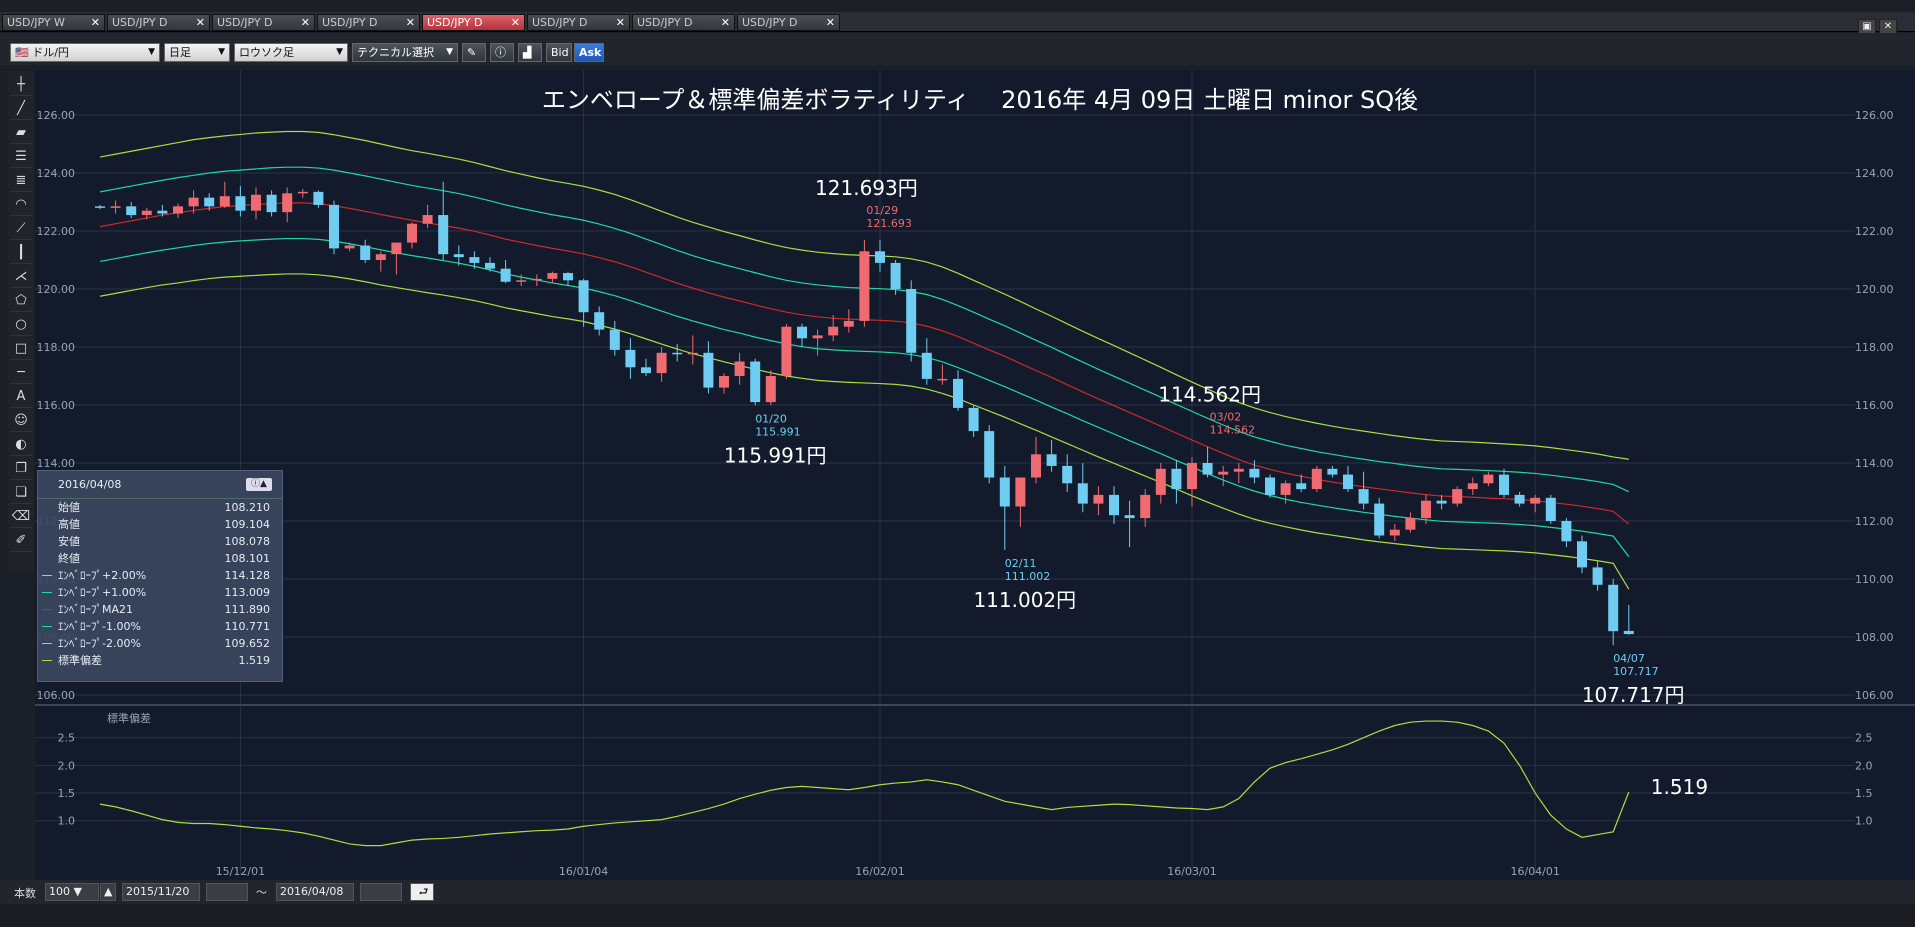  I want to click on fan-icon: ⟋, so click(21, 229).